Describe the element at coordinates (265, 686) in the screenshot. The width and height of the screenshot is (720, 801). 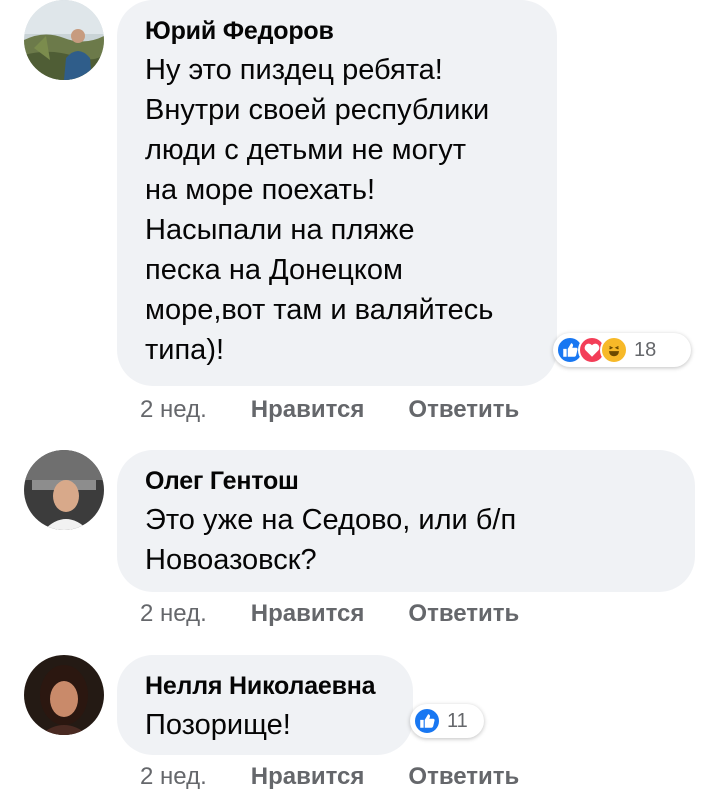
I see `comment-author: Нелля Николаевна` at that location.